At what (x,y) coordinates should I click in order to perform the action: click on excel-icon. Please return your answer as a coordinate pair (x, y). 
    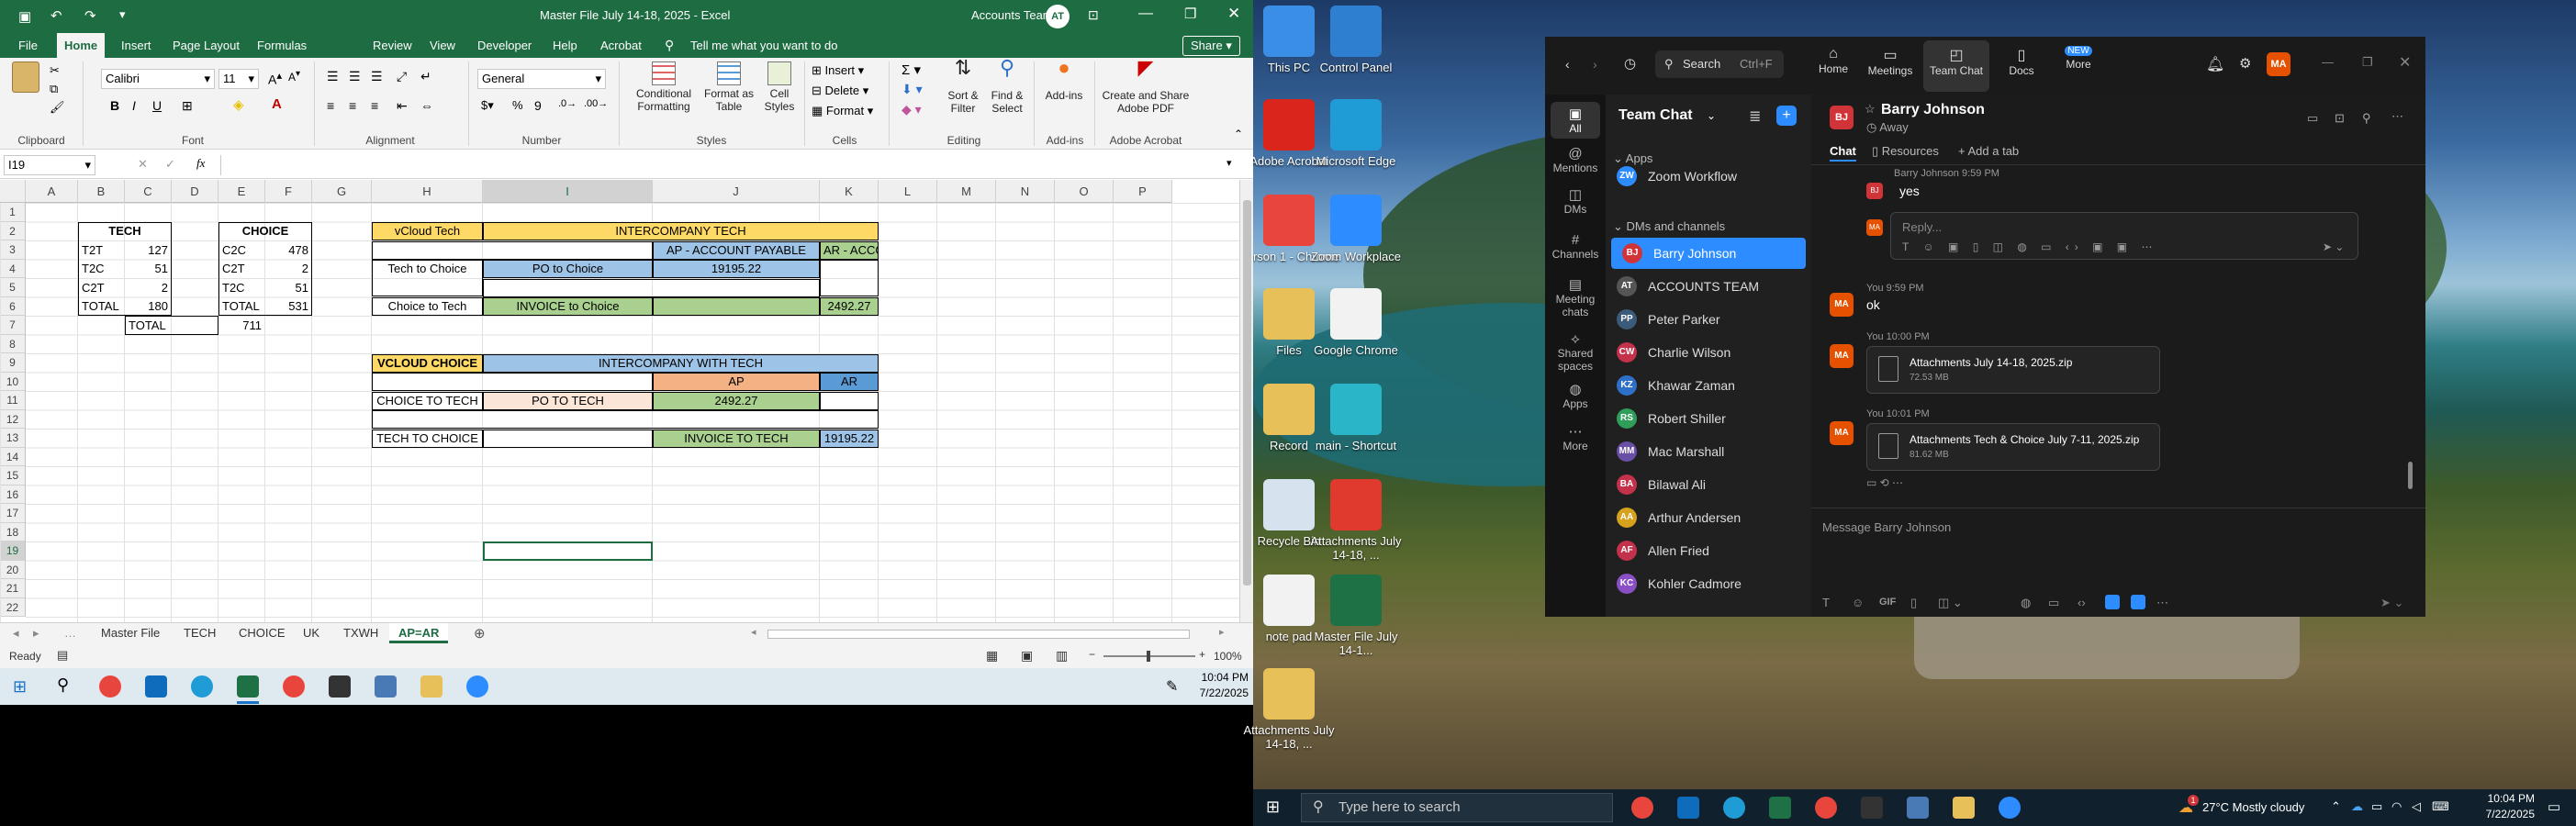
    Looking at the image, I should click on (248, 687).